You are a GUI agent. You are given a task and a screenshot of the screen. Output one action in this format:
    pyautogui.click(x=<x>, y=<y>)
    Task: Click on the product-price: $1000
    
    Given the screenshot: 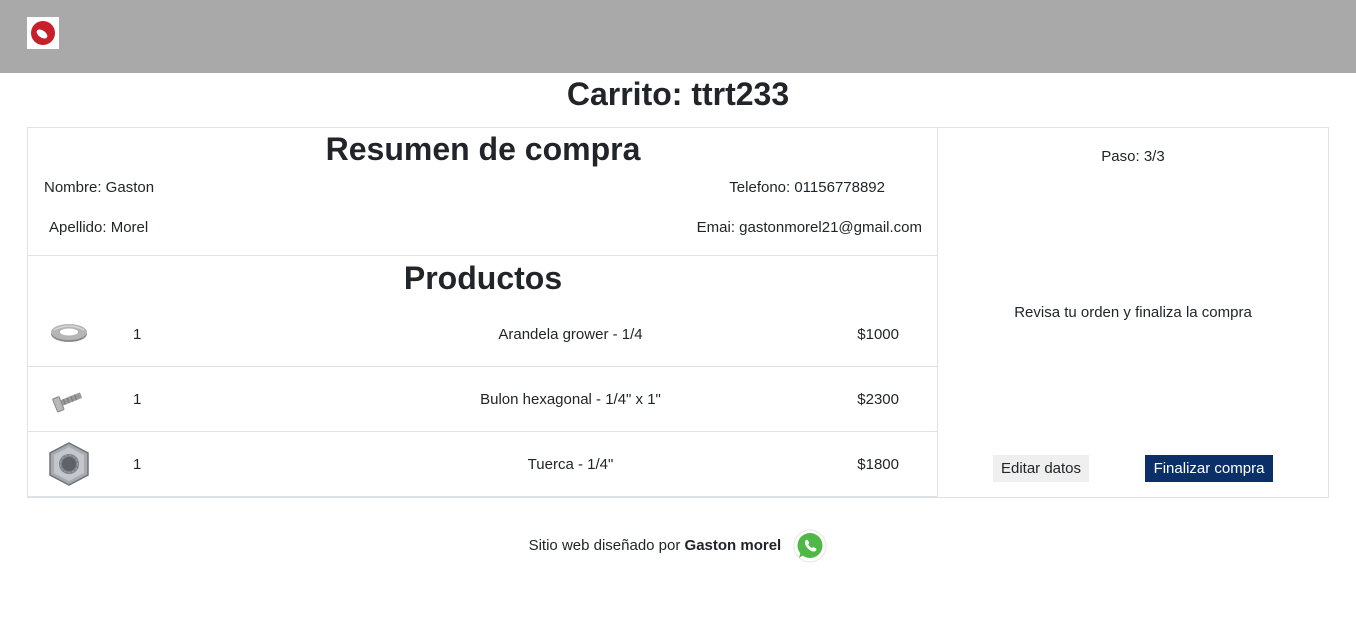 What is the action you would take?
    pyautogui.click(x=878, y=334)
    